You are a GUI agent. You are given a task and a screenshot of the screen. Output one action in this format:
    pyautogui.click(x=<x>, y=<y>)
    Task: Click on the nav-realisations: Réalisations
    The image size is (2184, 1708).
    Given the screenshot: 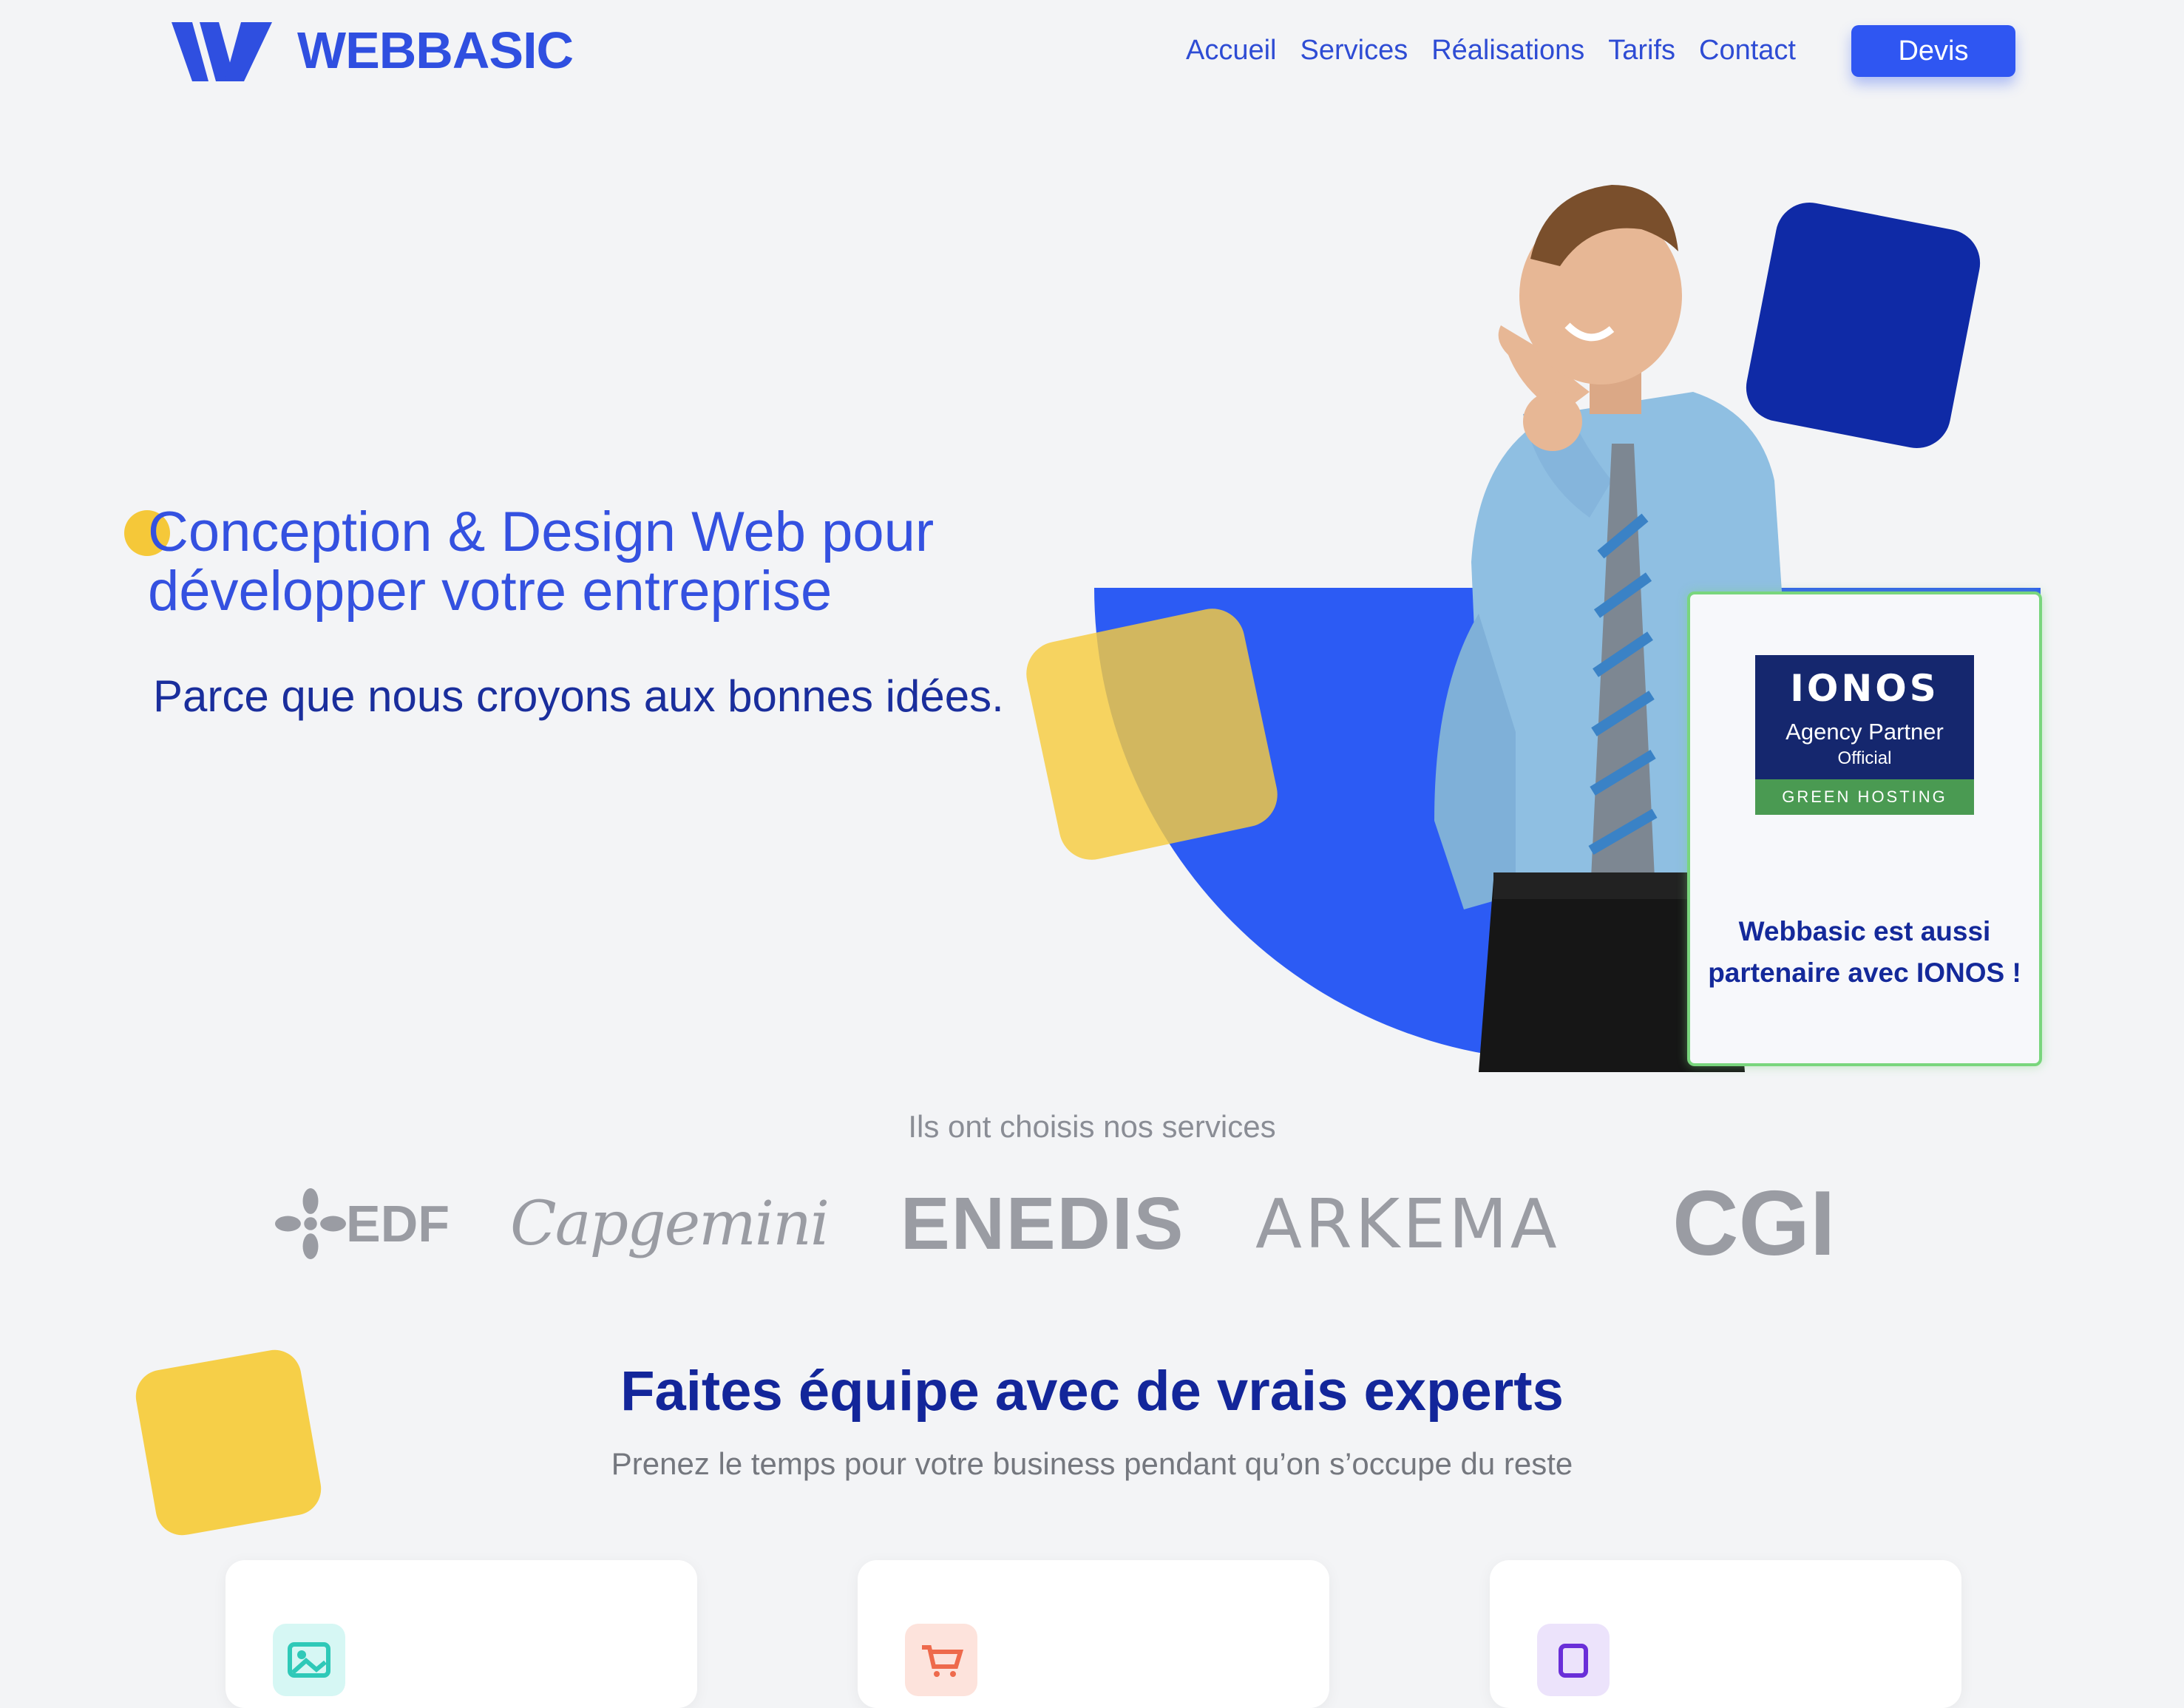 What is the action you would take?
    pyautogui.click(x=1507, y=51)
    